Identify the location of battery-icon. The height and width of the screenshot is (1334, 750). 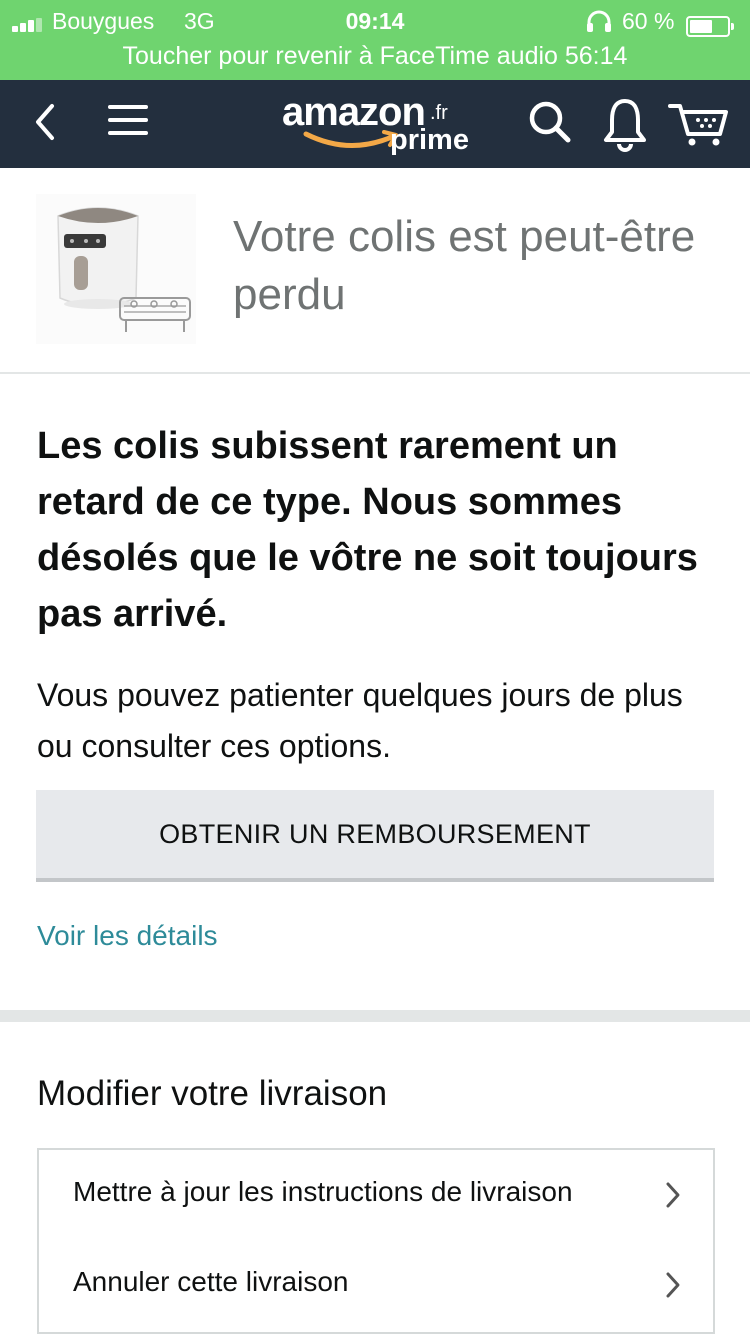
(710, 26).